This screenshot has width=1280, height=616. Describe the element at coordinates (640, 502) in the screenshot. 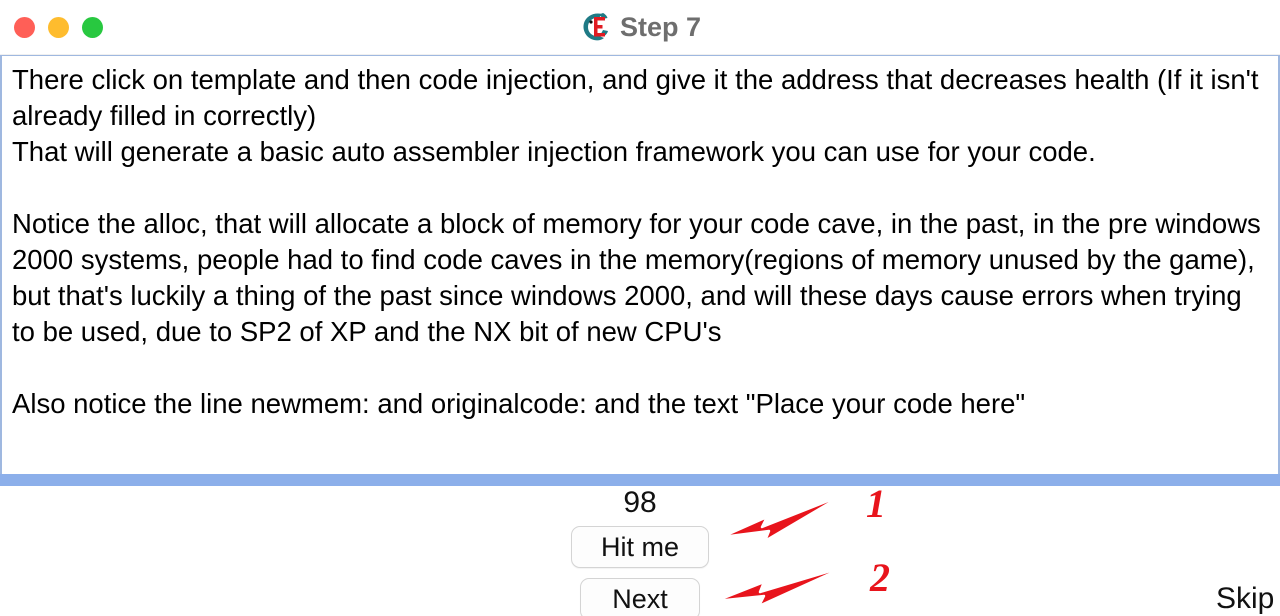

I see `health-value-label: 98` at that location.